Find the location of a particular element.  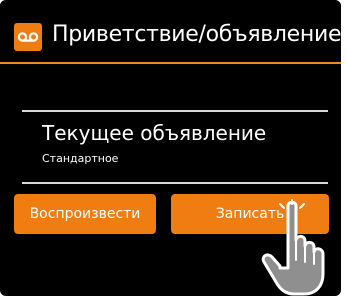

list-divider-bottom is located at coordinates (175, 183).